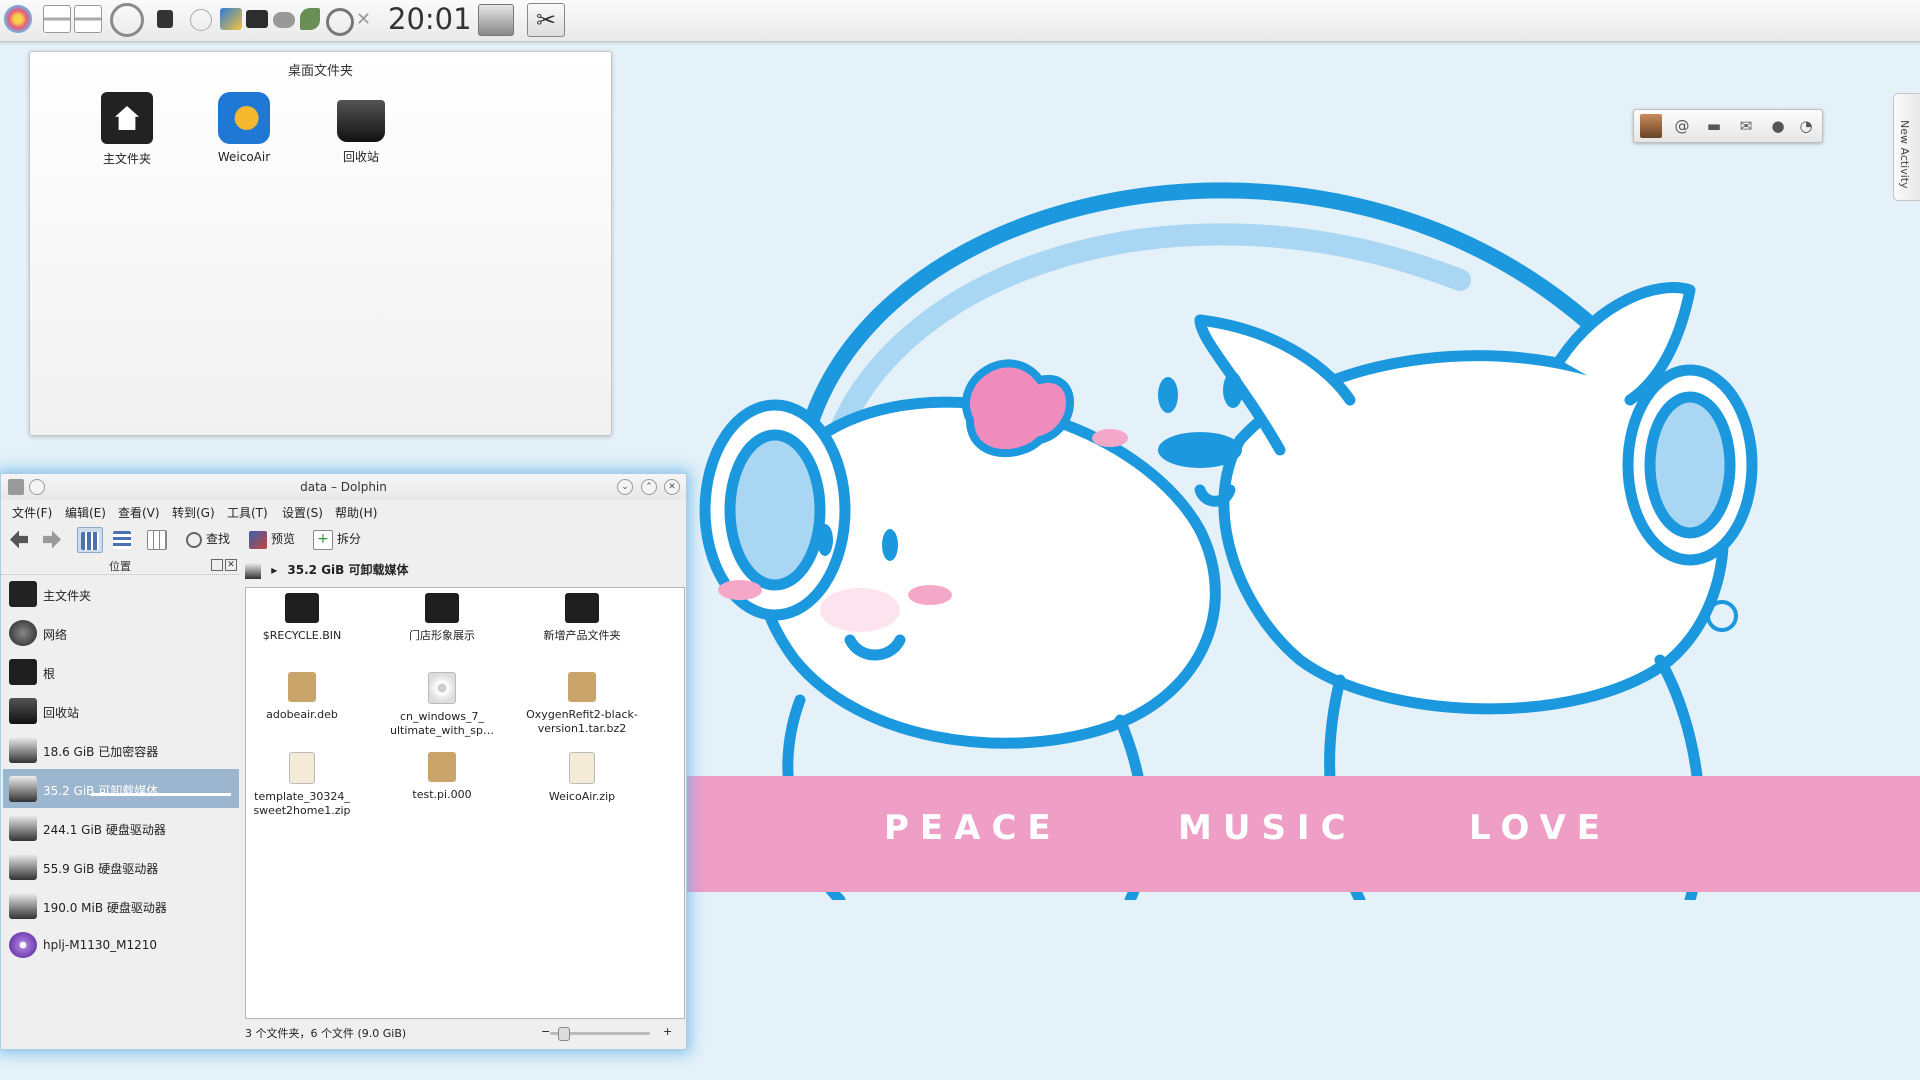  Describe the element at coordinates (257, 19) in the screenshot. I see `monitor-icon` at that location.